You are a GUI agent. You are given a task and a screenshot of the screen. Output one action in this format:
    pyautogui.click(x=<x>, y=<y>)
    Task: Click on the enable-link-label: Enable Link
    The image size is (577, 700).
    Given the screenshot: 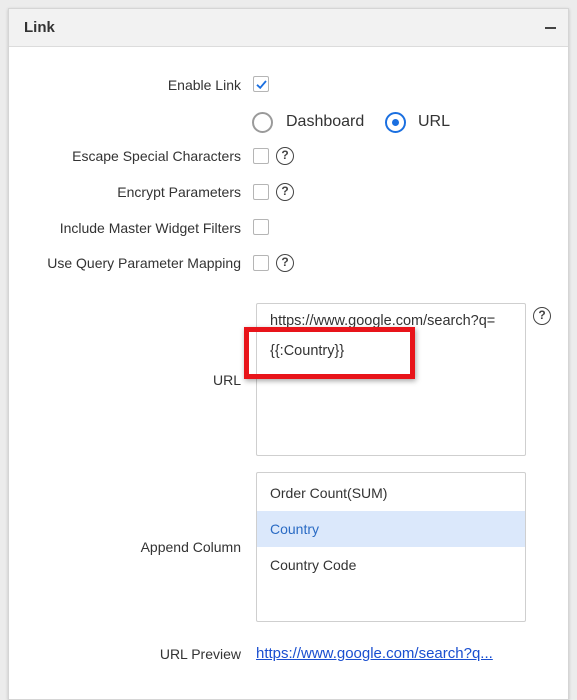 What is the action you would take?
    pyautogui.click(x=204, y=85)
    